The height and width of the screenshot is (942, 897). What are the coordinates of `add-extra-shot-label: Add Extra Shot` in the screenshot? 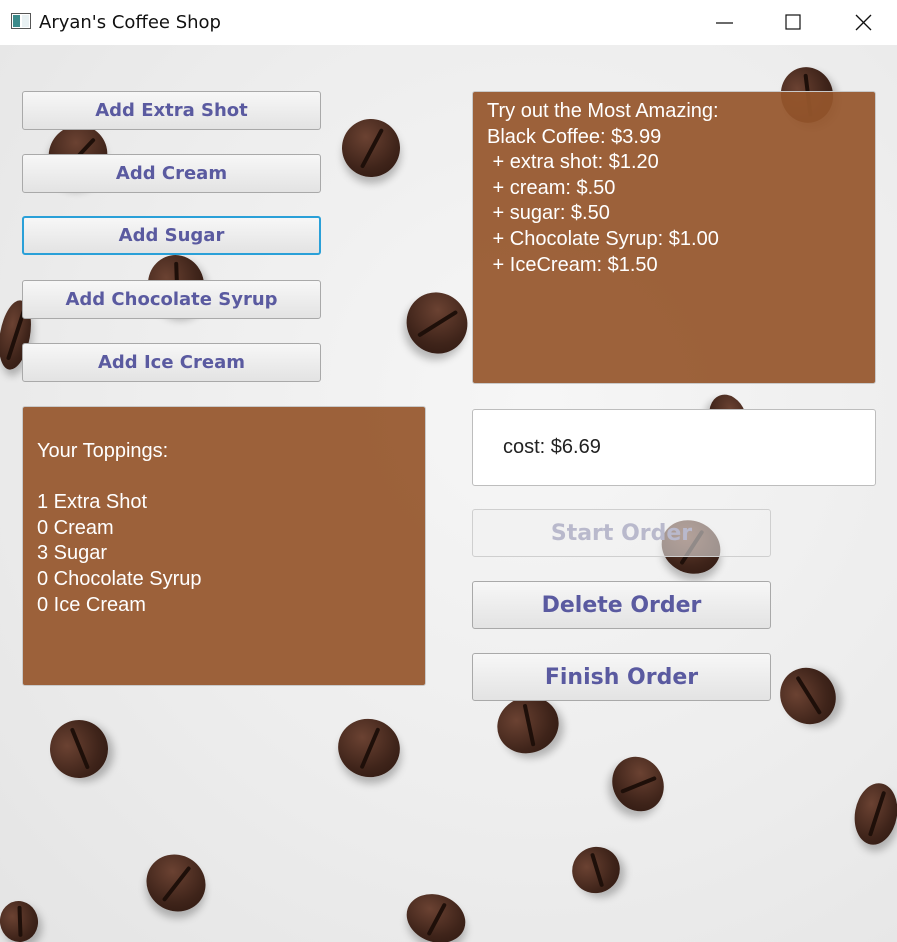 It's located at (171, 110).